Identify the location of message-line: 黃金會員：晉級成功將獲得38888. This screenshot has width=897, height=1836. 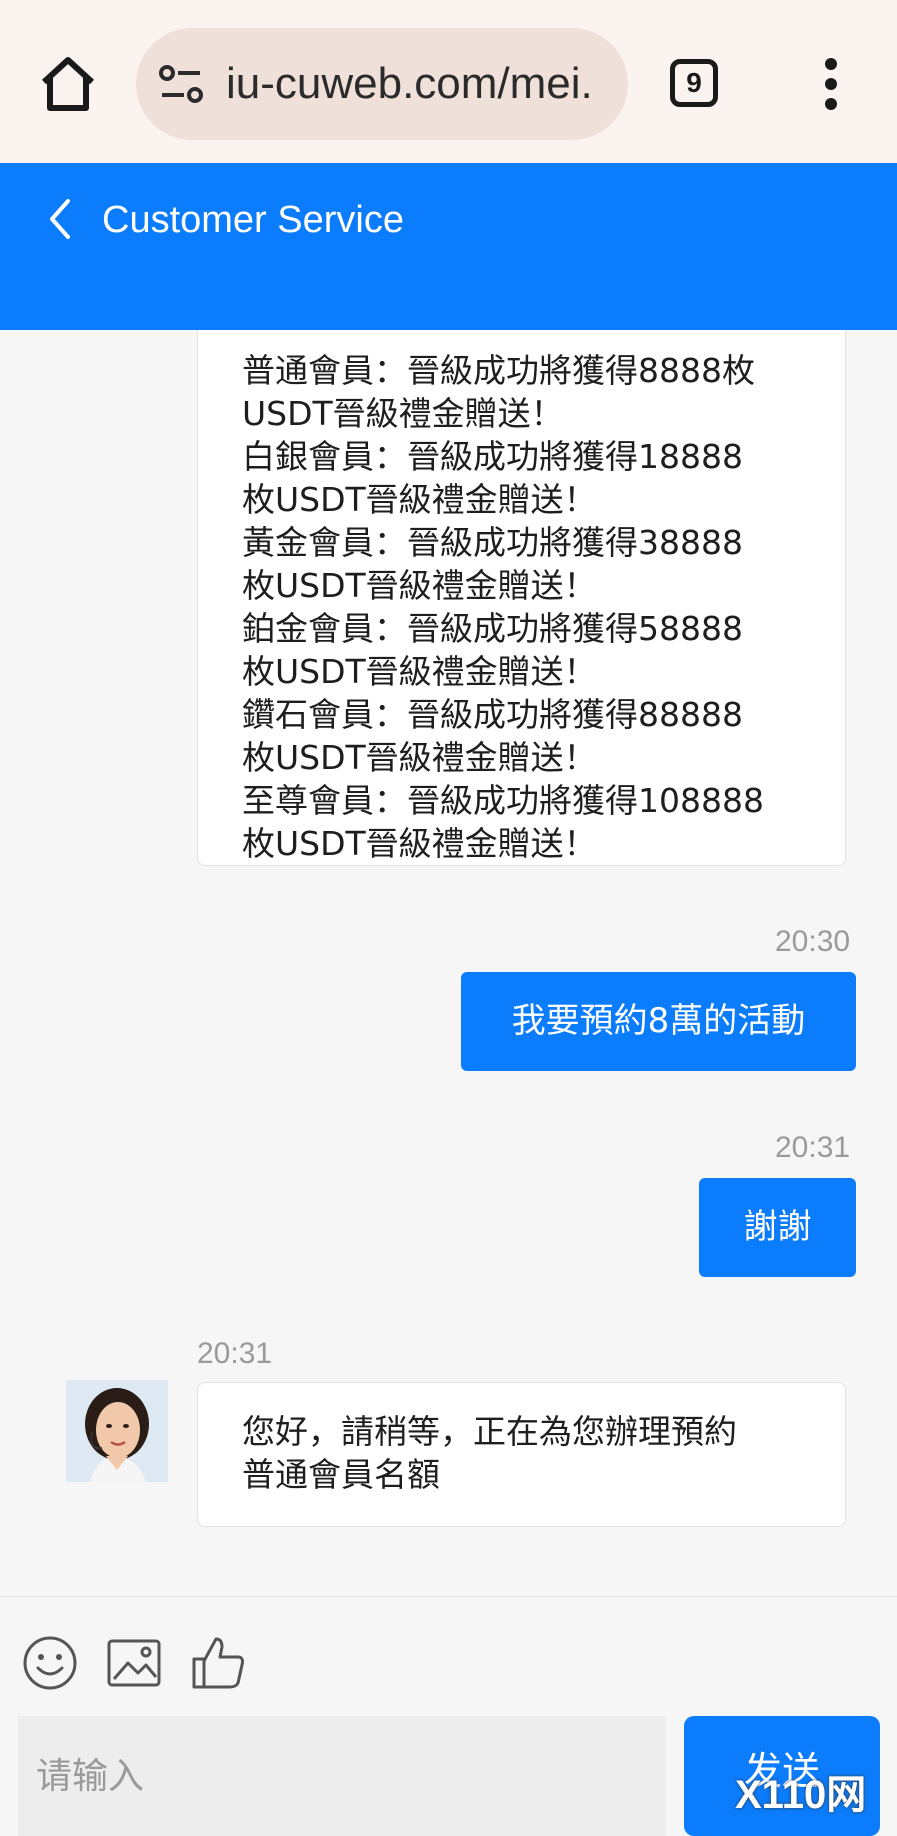
(492, 542).